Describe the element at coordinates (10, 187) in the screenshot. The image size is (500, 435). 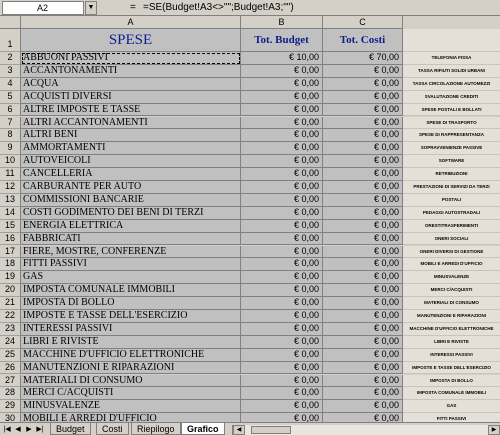
I see `row-number: 12` at that location.